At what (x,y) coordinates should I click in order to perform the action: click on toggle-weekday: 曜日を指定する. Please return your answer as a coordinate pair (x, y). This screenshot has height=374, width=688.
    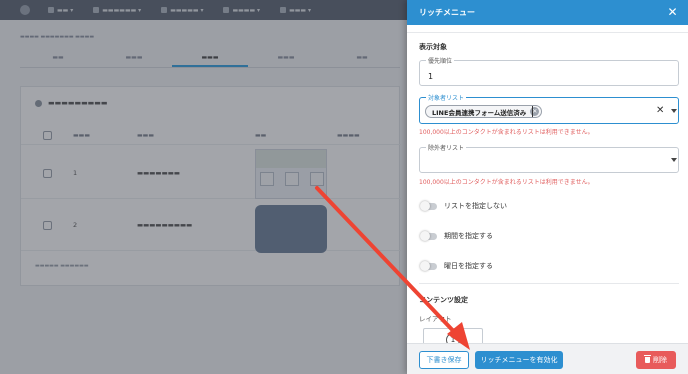
    Looking at the image, I should click on (456, 265).